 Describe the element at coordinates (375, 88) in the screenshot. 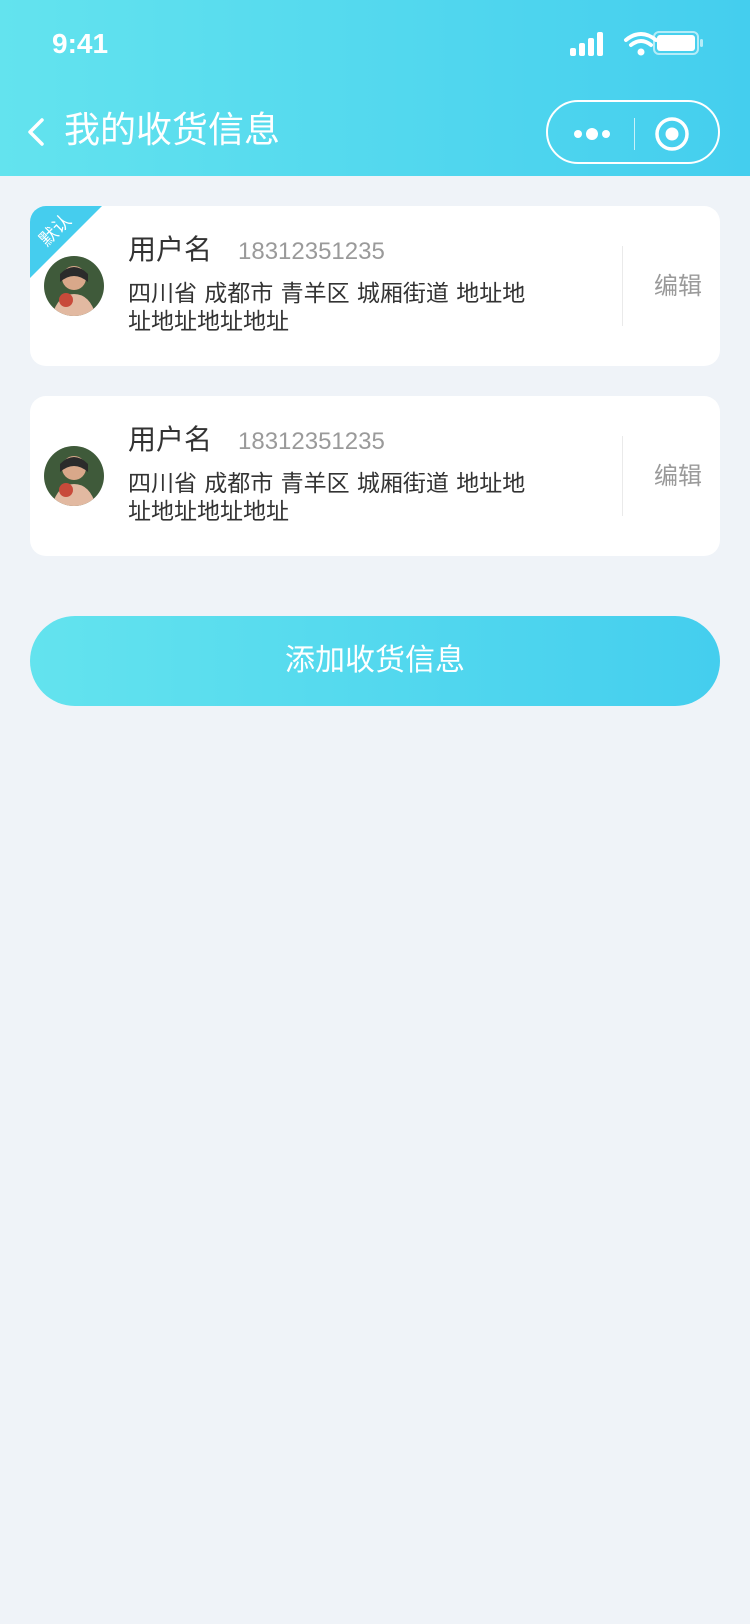

I see `header: 9:41 我的收货信息` at that location.